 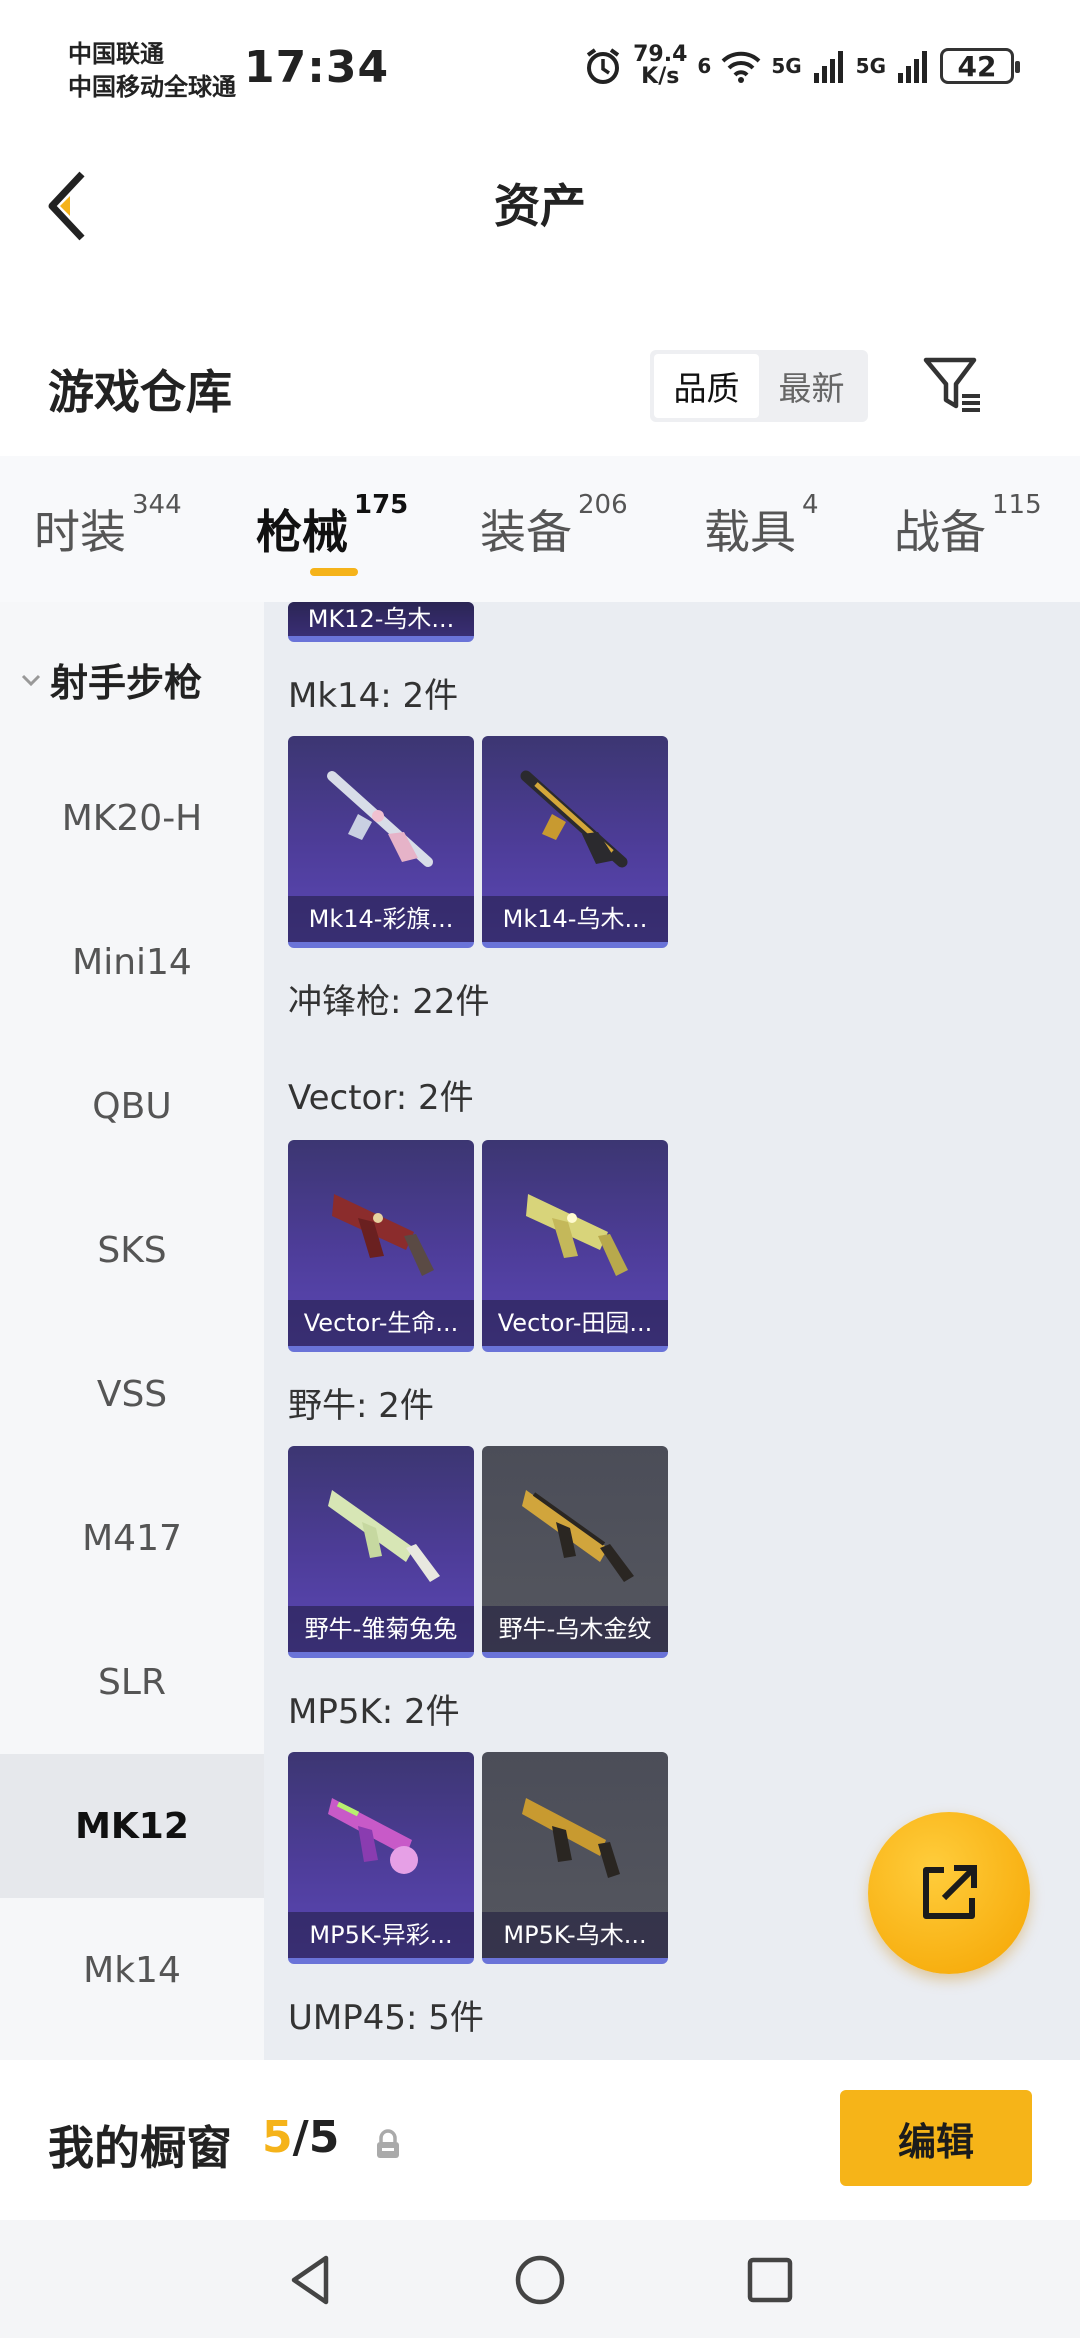 I want to click on tab-firearms: 枪械 175, so click(x=332, y=526).